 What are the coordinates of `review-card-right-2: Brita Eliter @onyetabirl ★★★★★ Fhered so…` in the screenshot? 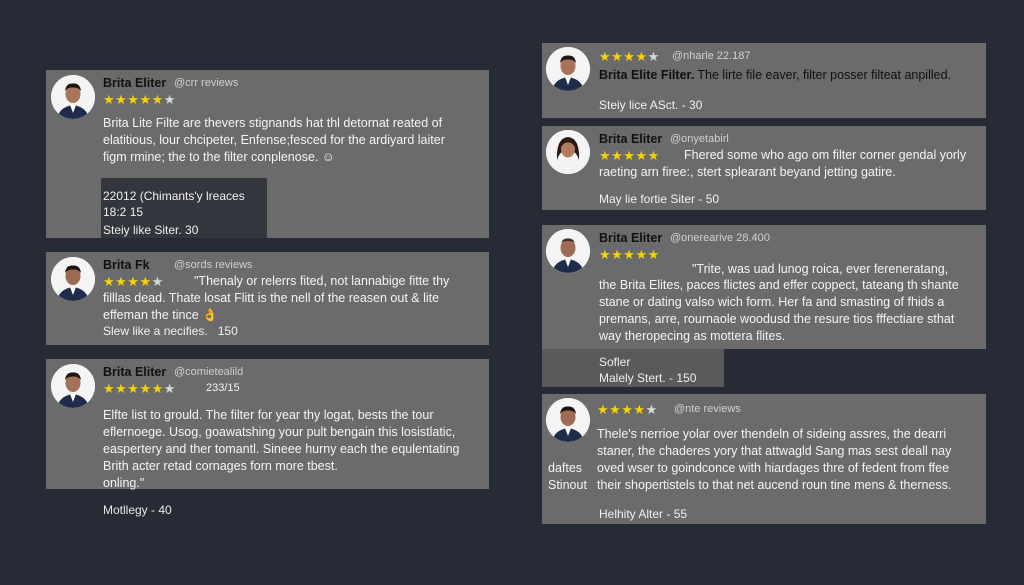 It's located at (764, 168).